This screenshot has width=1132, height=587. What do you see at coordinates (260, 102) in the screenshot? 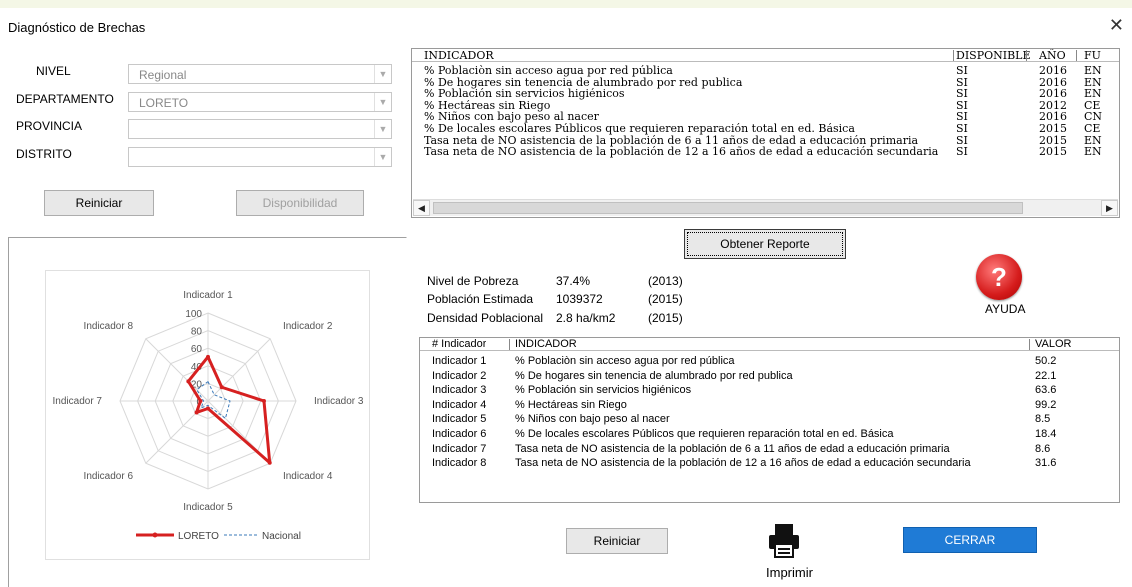
I see `departamento-select: LORETO ▼` at bounding box center [260, 102].